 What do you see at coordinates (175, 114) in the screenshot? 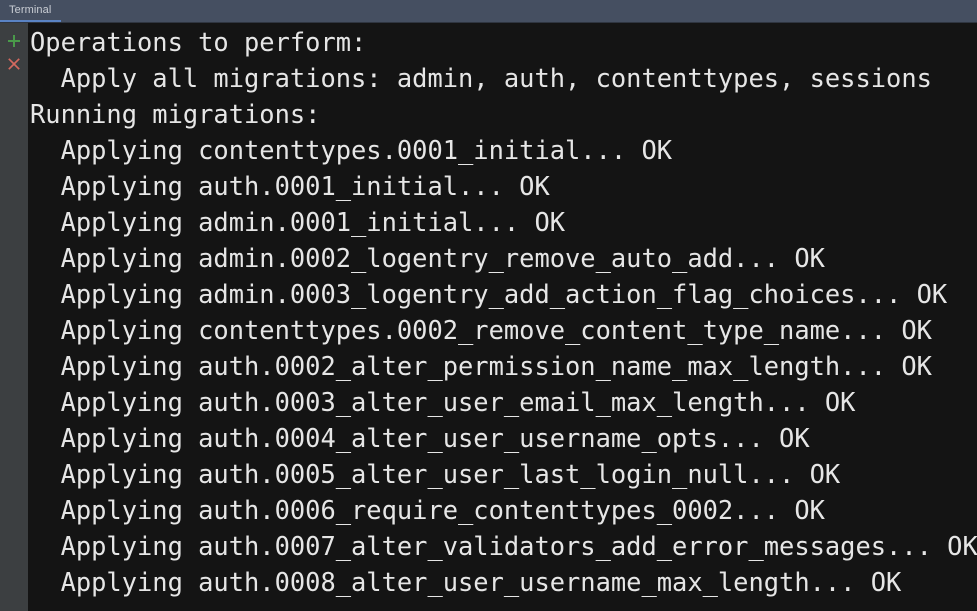
I see `terminal-line: Running migrations:` at bounding box center [175, 114].